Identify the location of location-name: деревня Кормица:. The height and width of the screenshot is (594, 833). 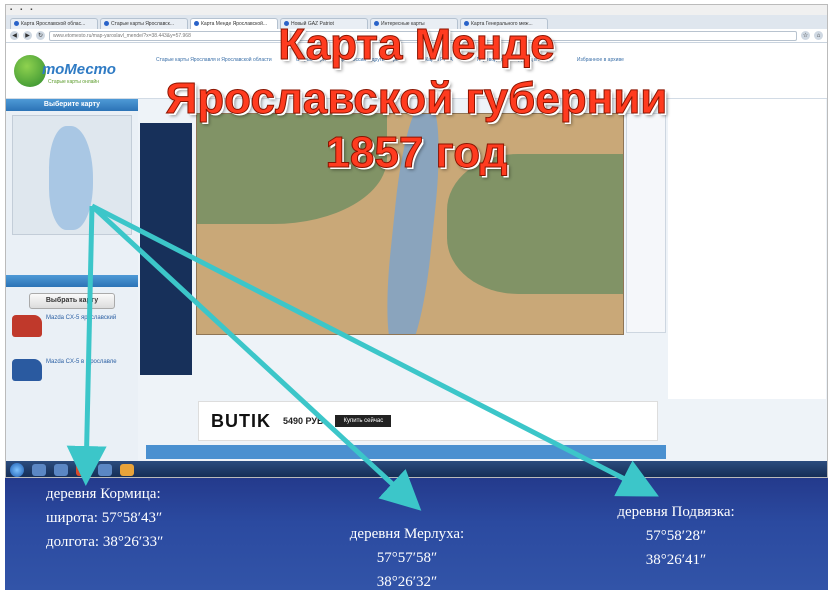
(103, 494).